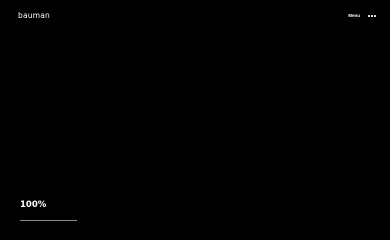 This screenshot has width=390, height=240. Describe the element at coordinates (362, 15) in the screenshot. I see `menu-button: Menu` at that location.